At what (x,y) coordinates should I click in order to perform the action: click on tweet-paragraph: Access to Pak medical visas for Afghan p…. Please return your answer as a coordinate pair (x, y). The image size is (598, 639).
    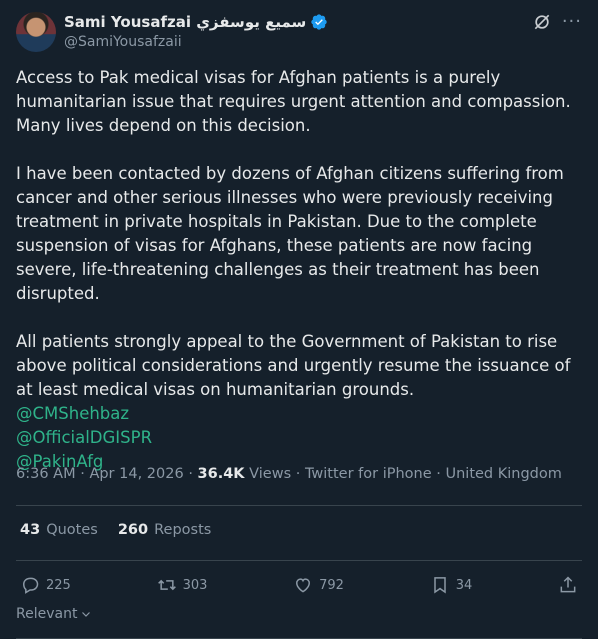
    Looking at the image, I should click on (296, 101).